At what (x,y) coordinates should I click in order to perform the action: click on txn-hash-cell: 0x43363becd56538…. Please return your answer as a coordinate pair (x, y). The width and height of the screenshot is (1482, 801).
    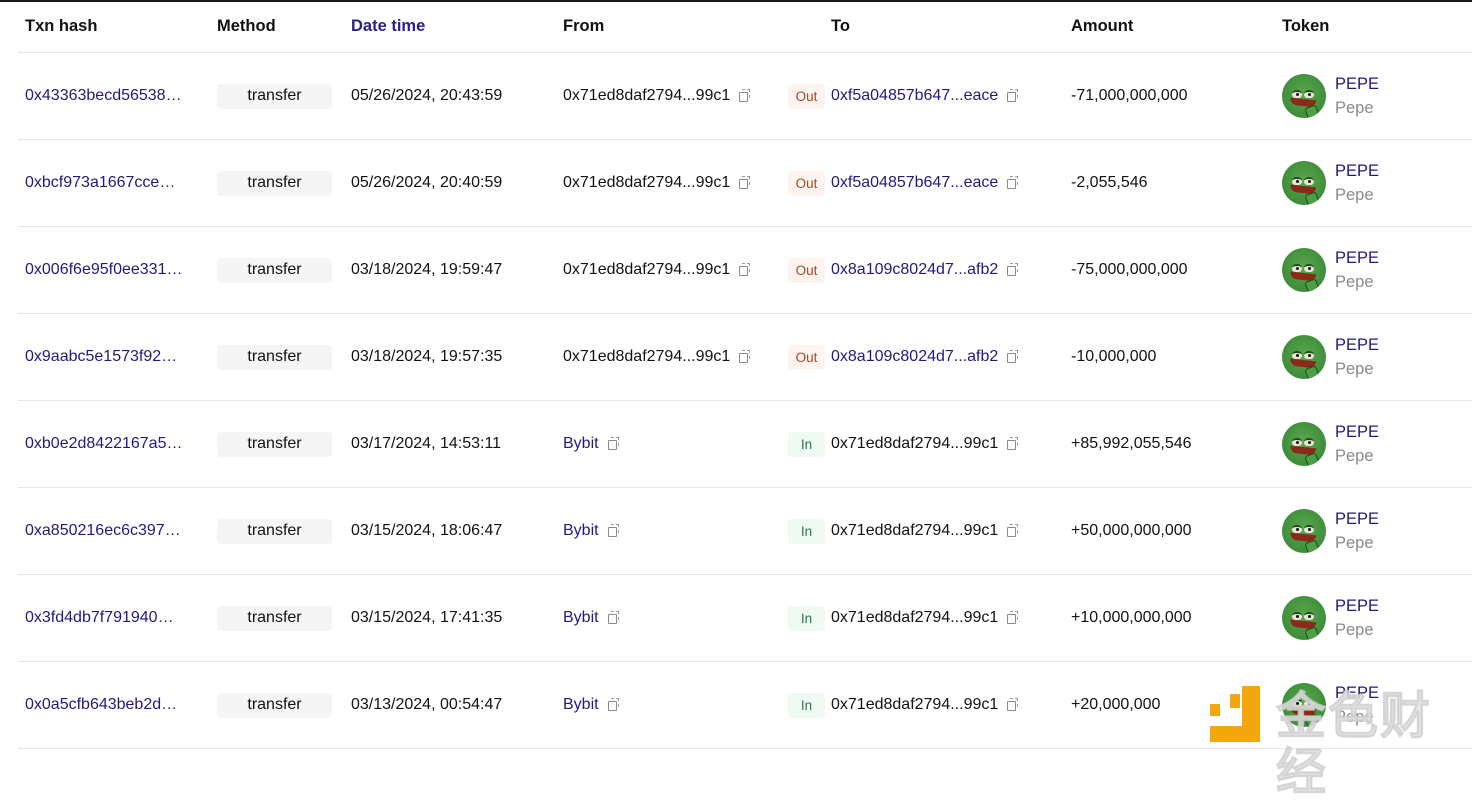
    Looking at the image, I should click on (117, 96).